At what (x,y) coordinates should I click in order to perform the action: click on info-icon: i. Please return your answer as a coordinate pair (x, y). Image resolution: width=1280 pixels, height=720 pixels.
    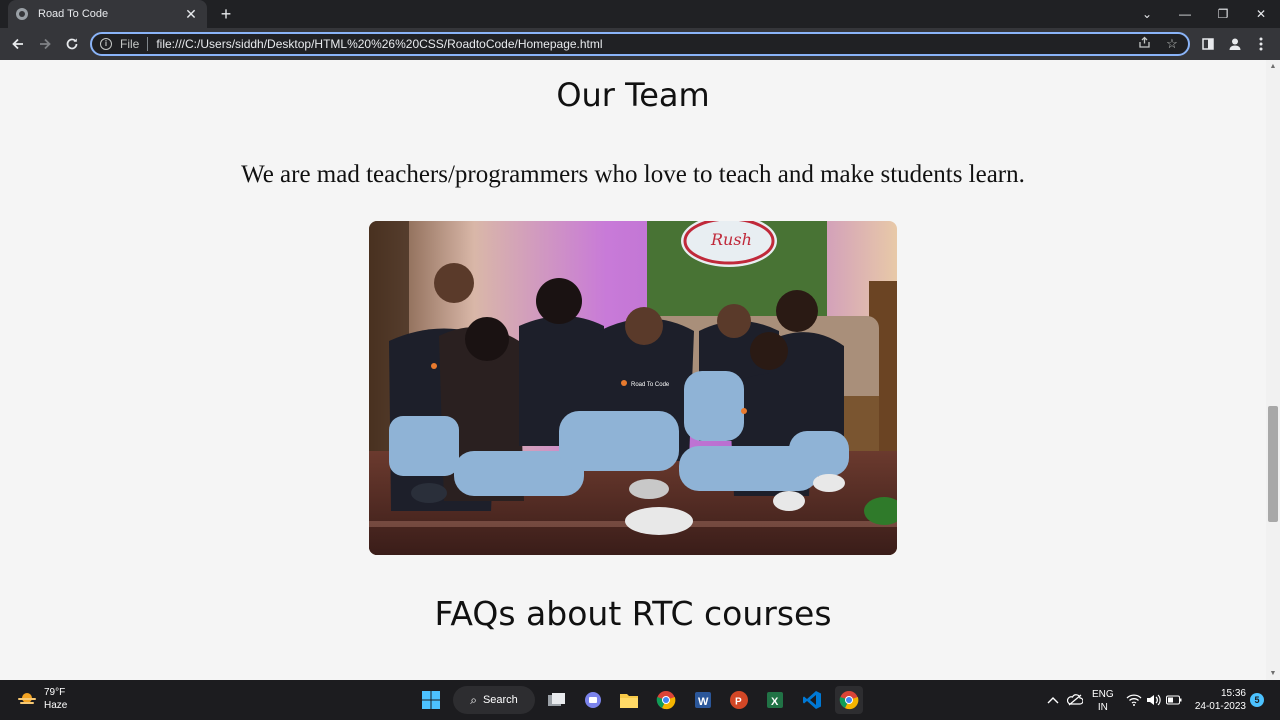
    Looking at the image, I should click on (106, 44).